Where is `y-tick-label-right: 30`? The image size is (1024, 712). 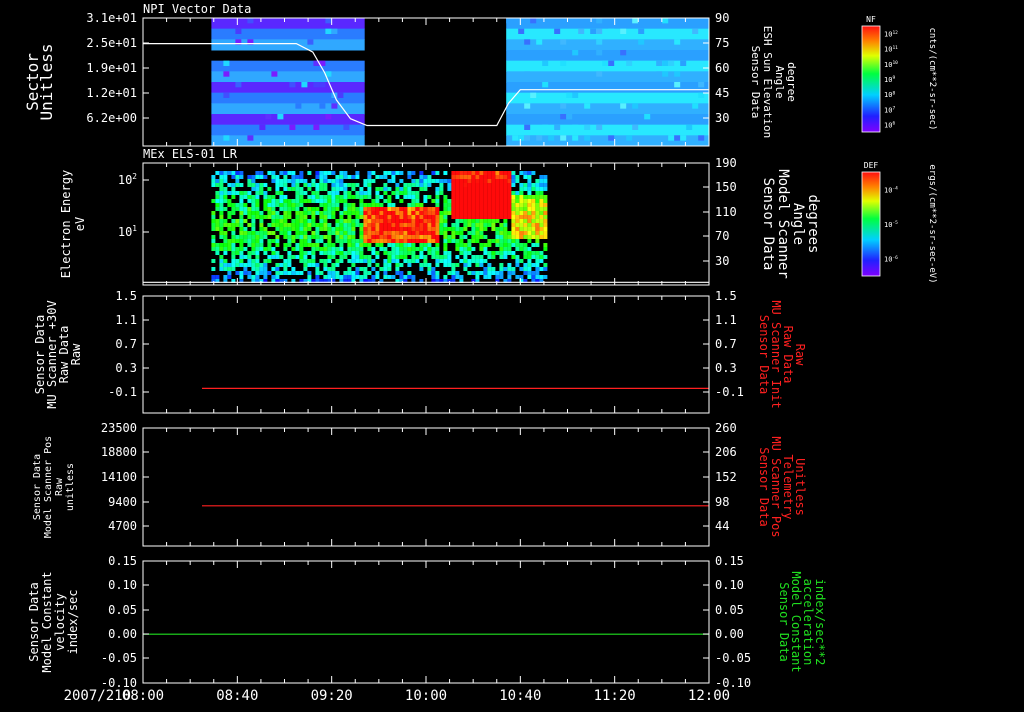 y-tick-label-right: 30 is located at coordinates (722, 261).